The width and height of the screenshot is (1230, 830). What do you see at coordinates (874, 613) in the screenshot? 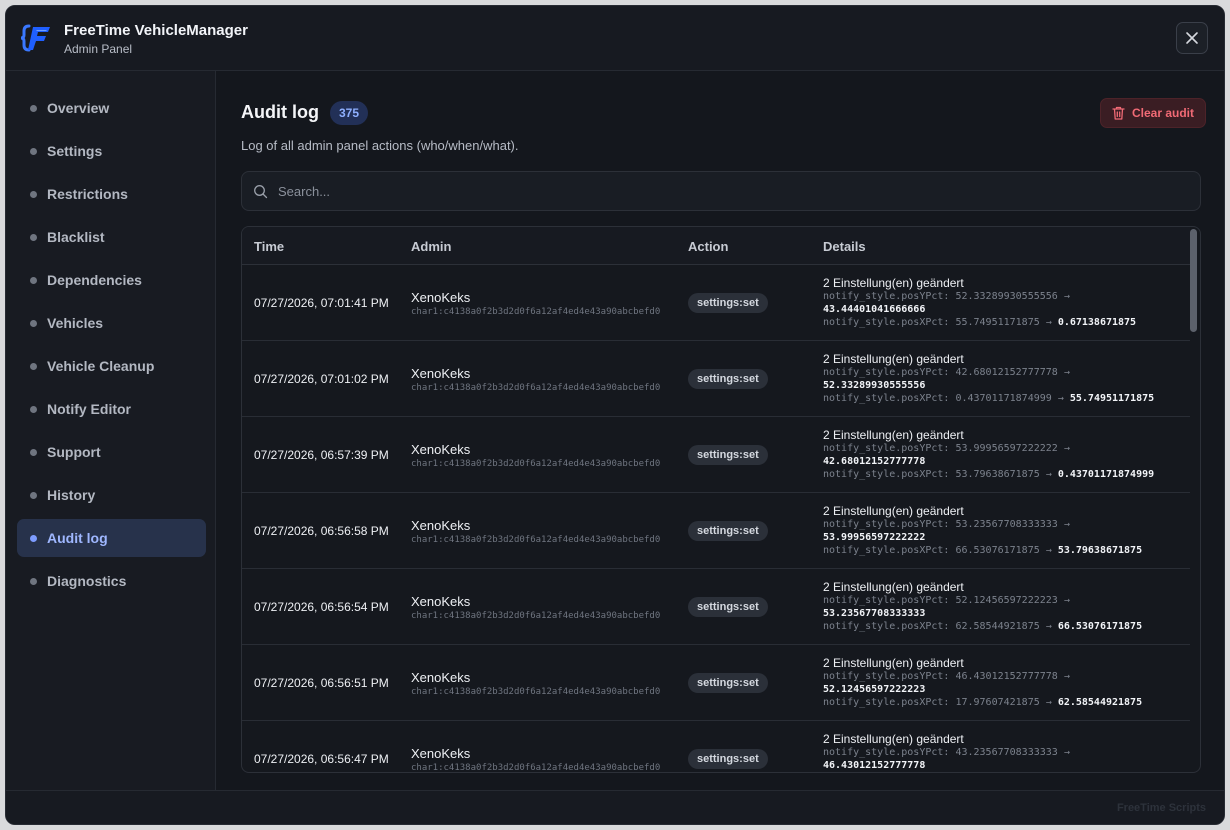
I see `new-value: 53.23567708333333` at bounding box center [874, 613].